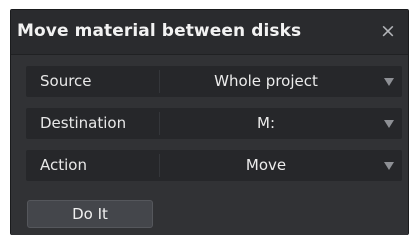 The height and width of the screenshot is (243, 416). What do you see at coordinates (83, 123) in the screenshot?
I see `destination-label: Destination` at bounding box center [83, 123].